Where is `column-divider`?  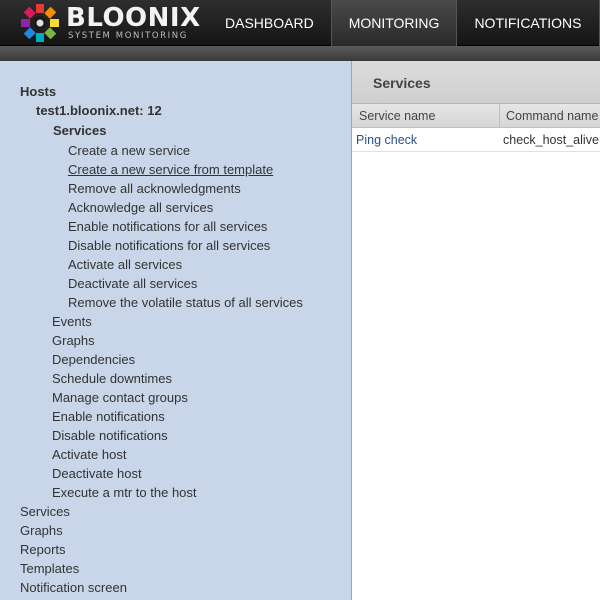 column-divider is located at coordinates (499, 116).